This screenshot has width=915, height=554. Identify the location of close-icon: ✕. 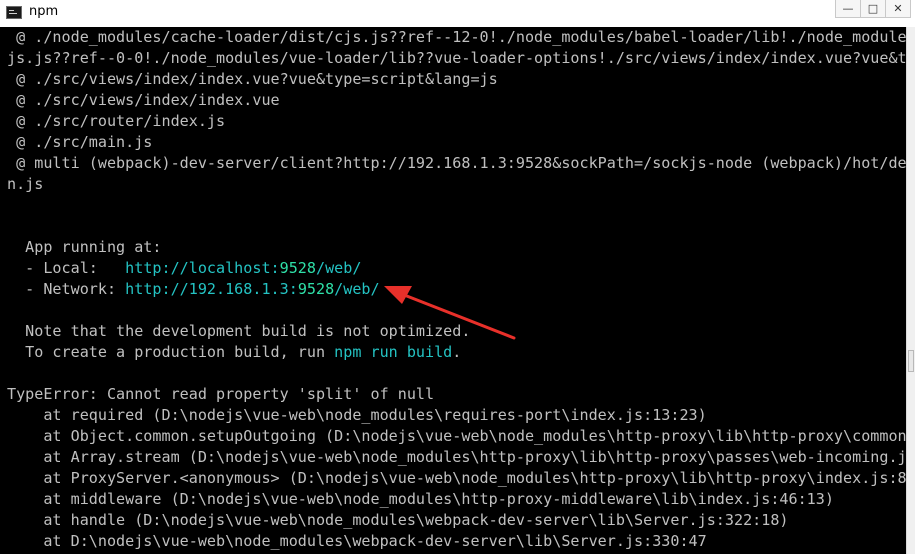
(898, 8).